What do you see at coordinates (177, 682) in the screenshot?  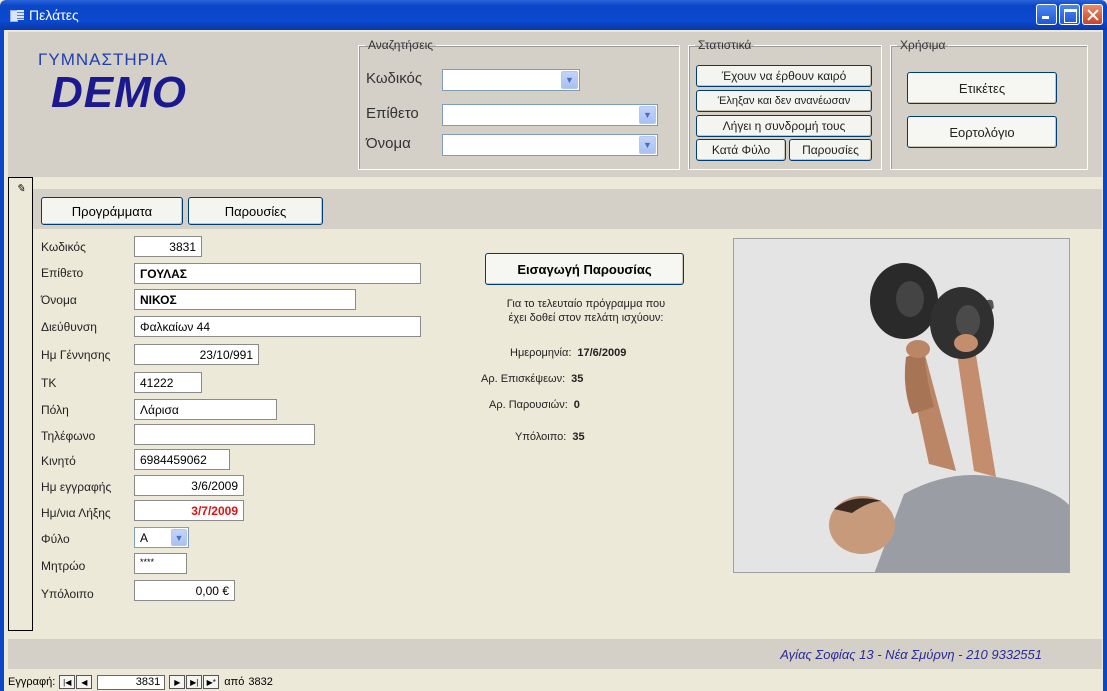 I see `next-record-button: ▶` at bounding box center [177, 682].